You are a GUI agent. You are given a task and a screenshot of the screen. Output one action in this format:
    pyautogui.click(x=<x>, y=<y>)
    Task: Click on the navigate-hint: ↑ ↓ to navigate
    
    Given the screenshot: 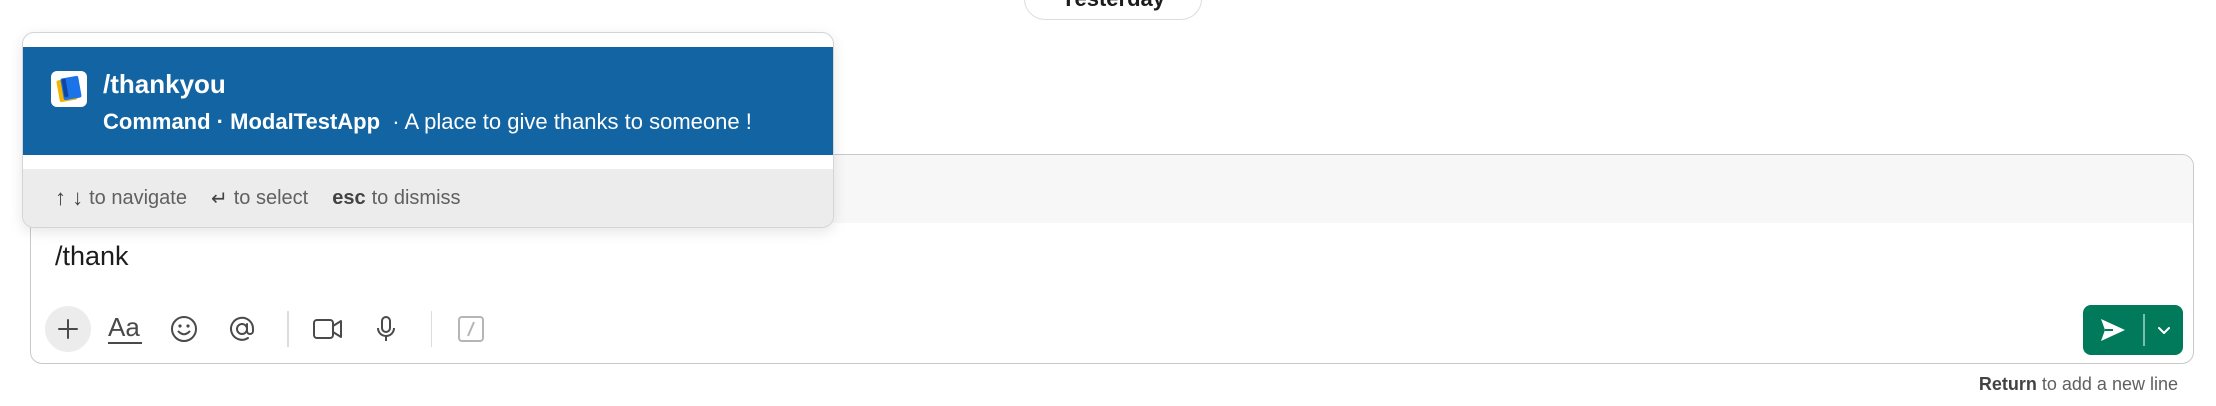 What is the action you would take?
    pyautogui.click(x=121, y=198)
    